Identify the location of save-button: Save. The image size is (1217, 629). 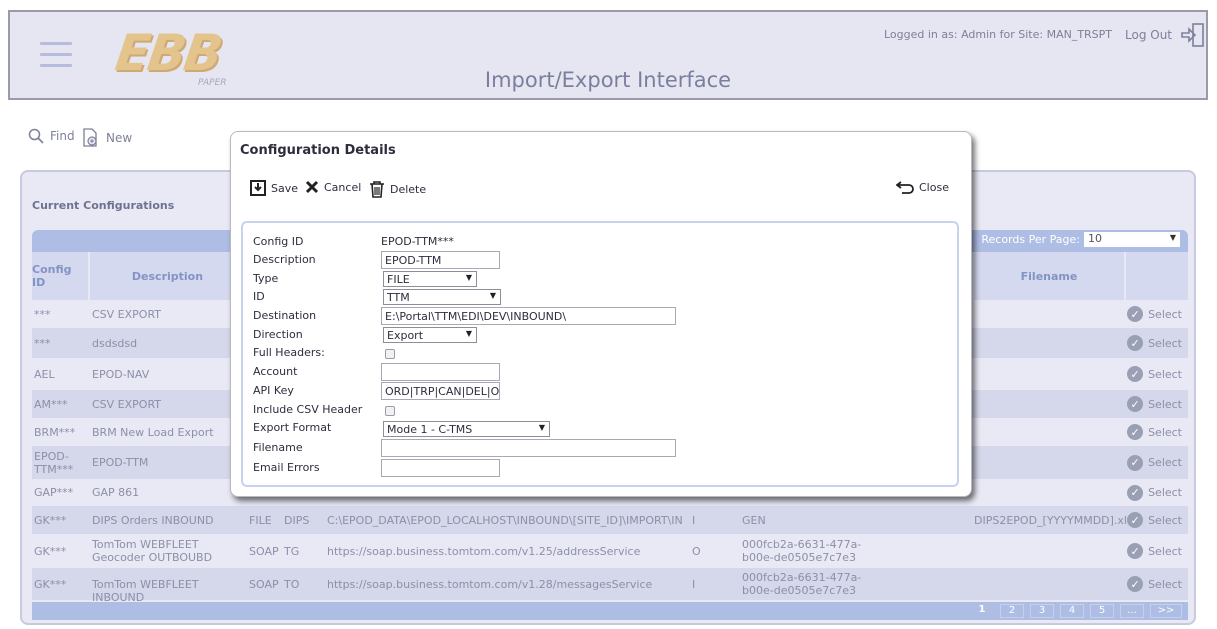
(274, 188).